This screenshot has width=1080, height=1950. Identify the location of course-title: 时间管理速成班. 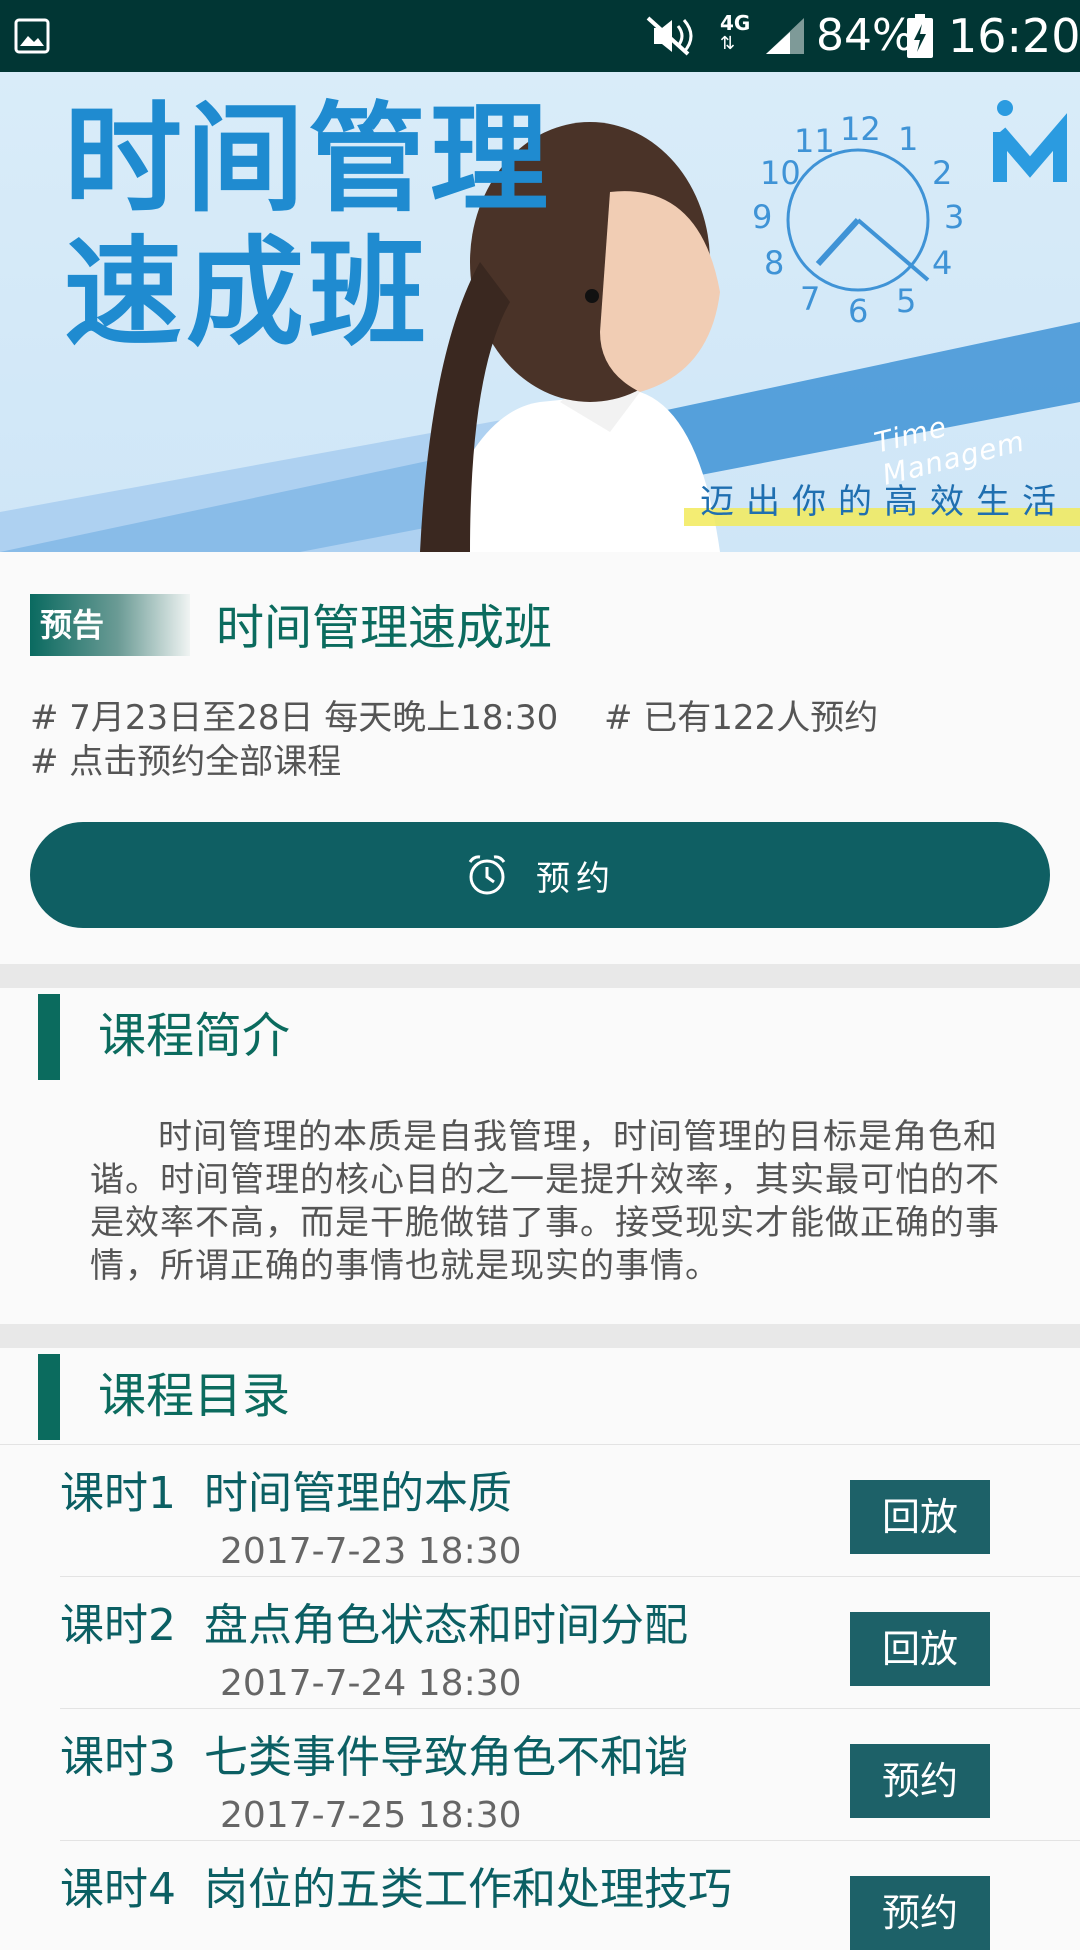
(384, 628).